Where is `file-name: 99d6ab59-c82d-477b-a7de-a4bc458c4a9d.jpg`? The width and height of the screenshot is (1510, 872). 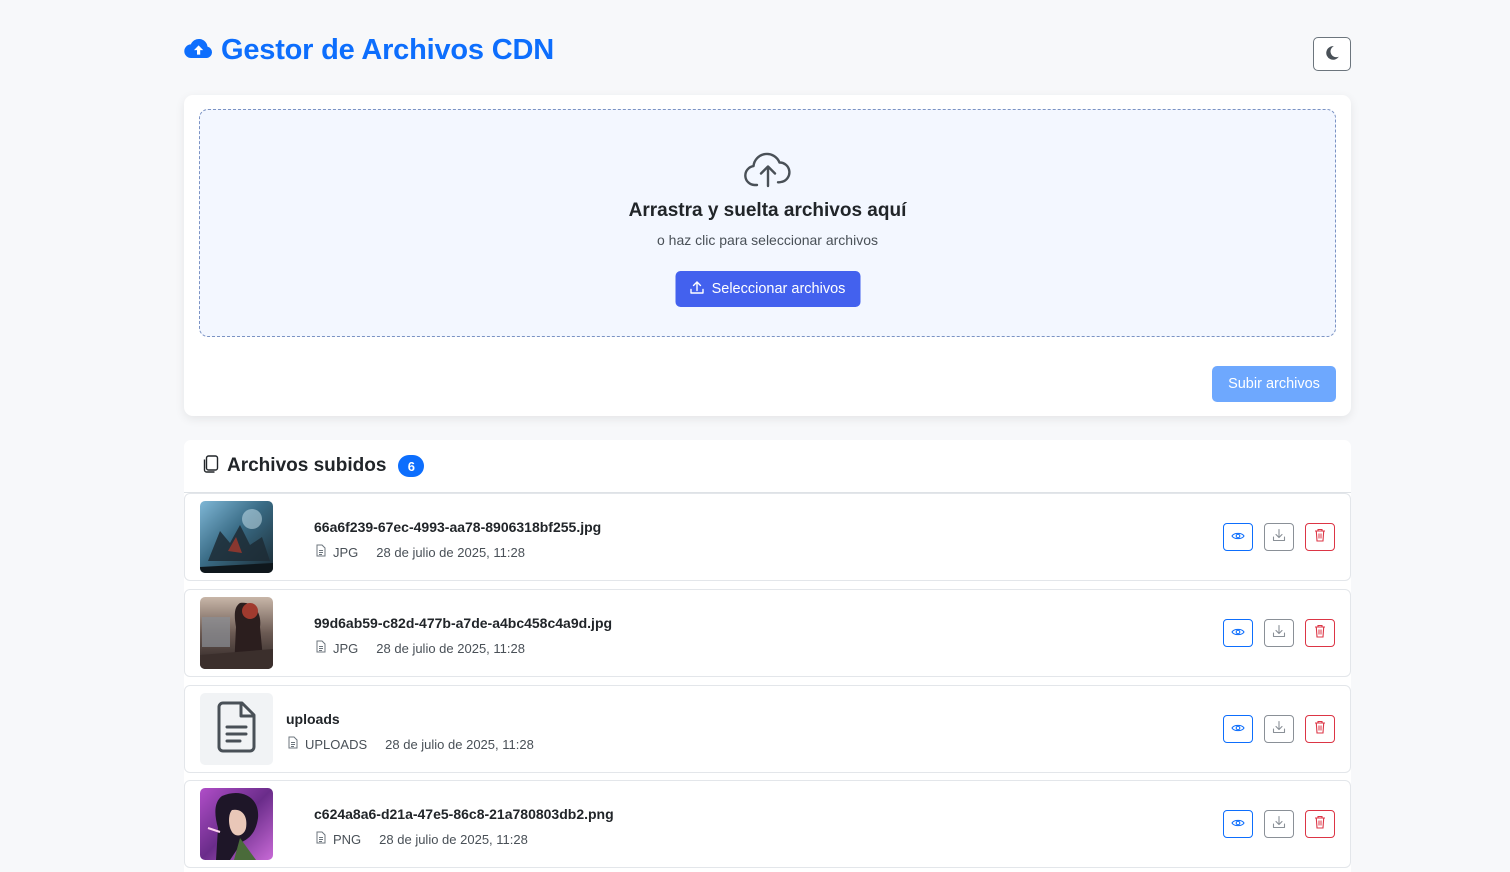 file-name: 99d6ab59-c82d-477b-a7de-a4bc458c4a9d.jpg is located at coordinates (463, 623).